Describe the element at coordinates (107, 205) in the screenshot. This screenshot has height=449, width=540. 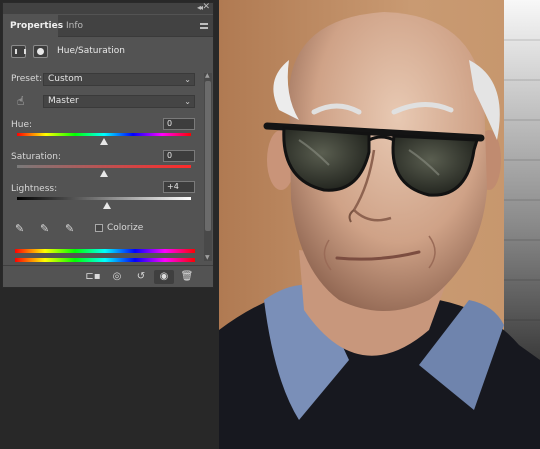
I see `lightness-slider-thumb` at that location.